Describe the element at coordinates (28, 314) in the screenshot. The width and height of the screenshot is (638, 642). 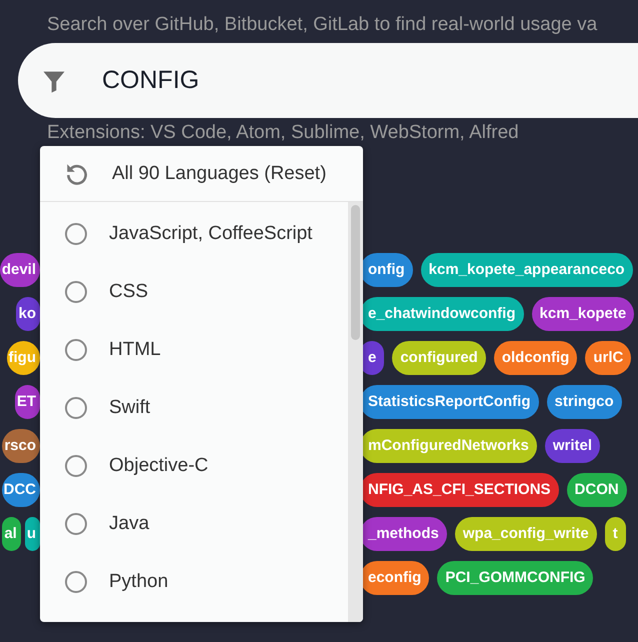
I see `tag-chip: ko` at that location.